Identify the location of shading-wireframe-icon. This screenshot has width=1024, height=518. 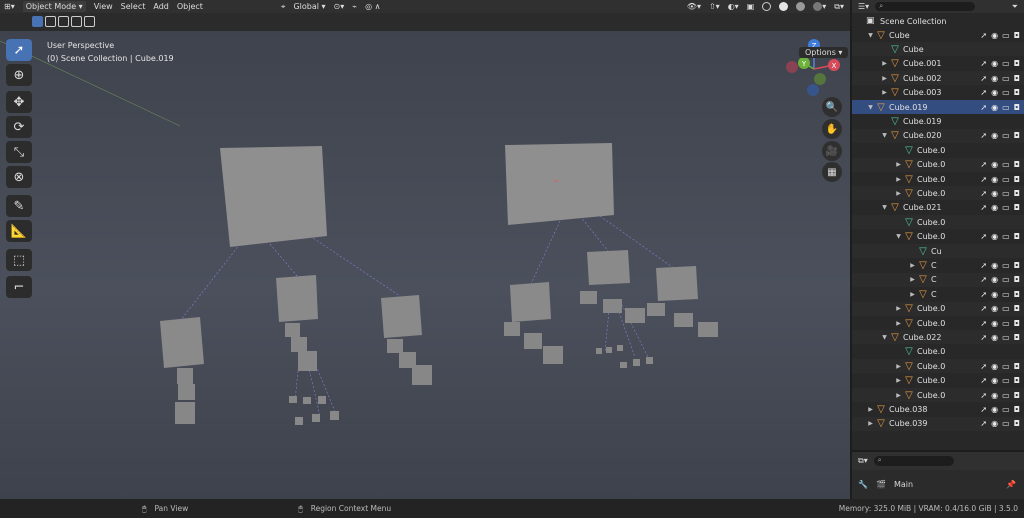
(767, 6).